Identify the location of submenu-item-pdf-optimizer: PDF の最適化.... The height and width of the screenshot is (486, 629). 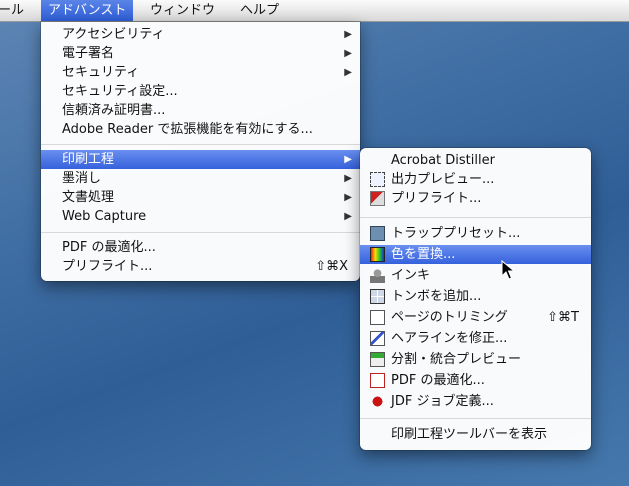
(475, 380).